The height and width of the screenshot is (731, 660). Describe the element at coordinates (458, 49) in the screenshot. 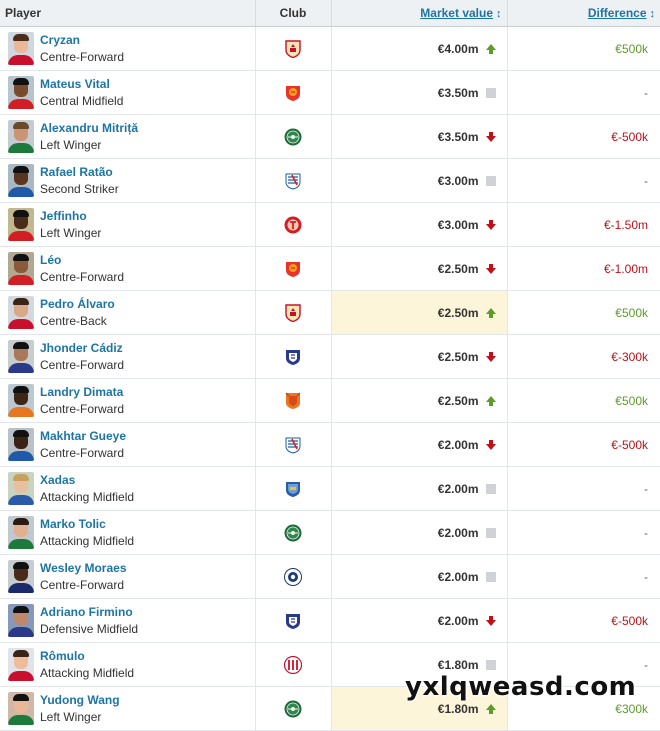

I see `market-value: €4.00m` at that location.